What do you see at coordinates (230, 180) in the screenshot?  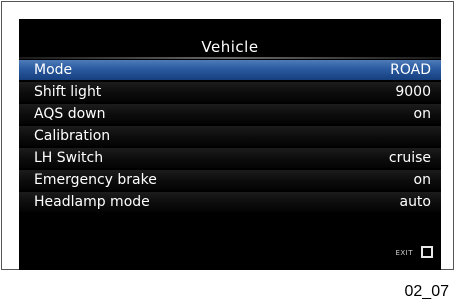 I see `menu-item-emergency-brake: Emergency brake on` at bounding box center [230, 180].